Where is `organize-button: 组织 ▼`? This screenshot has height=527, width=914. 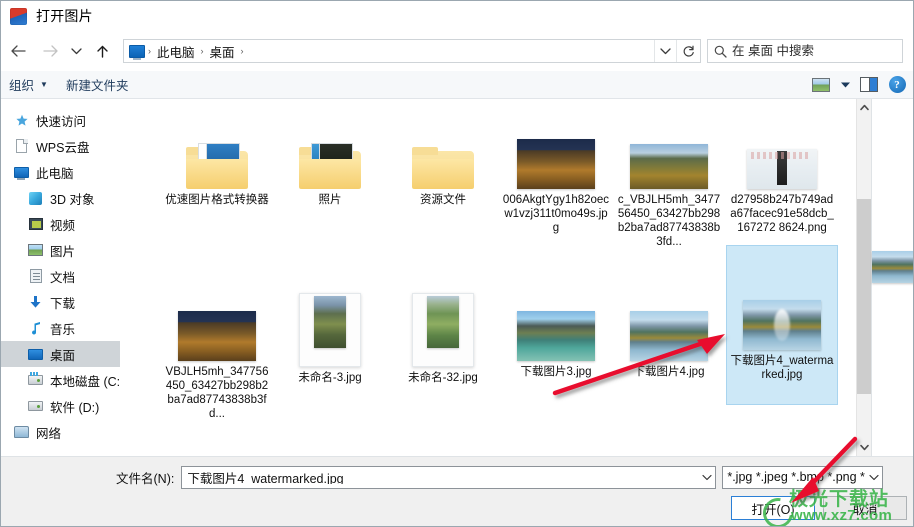
organize-button: 组织 ▼ is located at coordinates (29, 84).